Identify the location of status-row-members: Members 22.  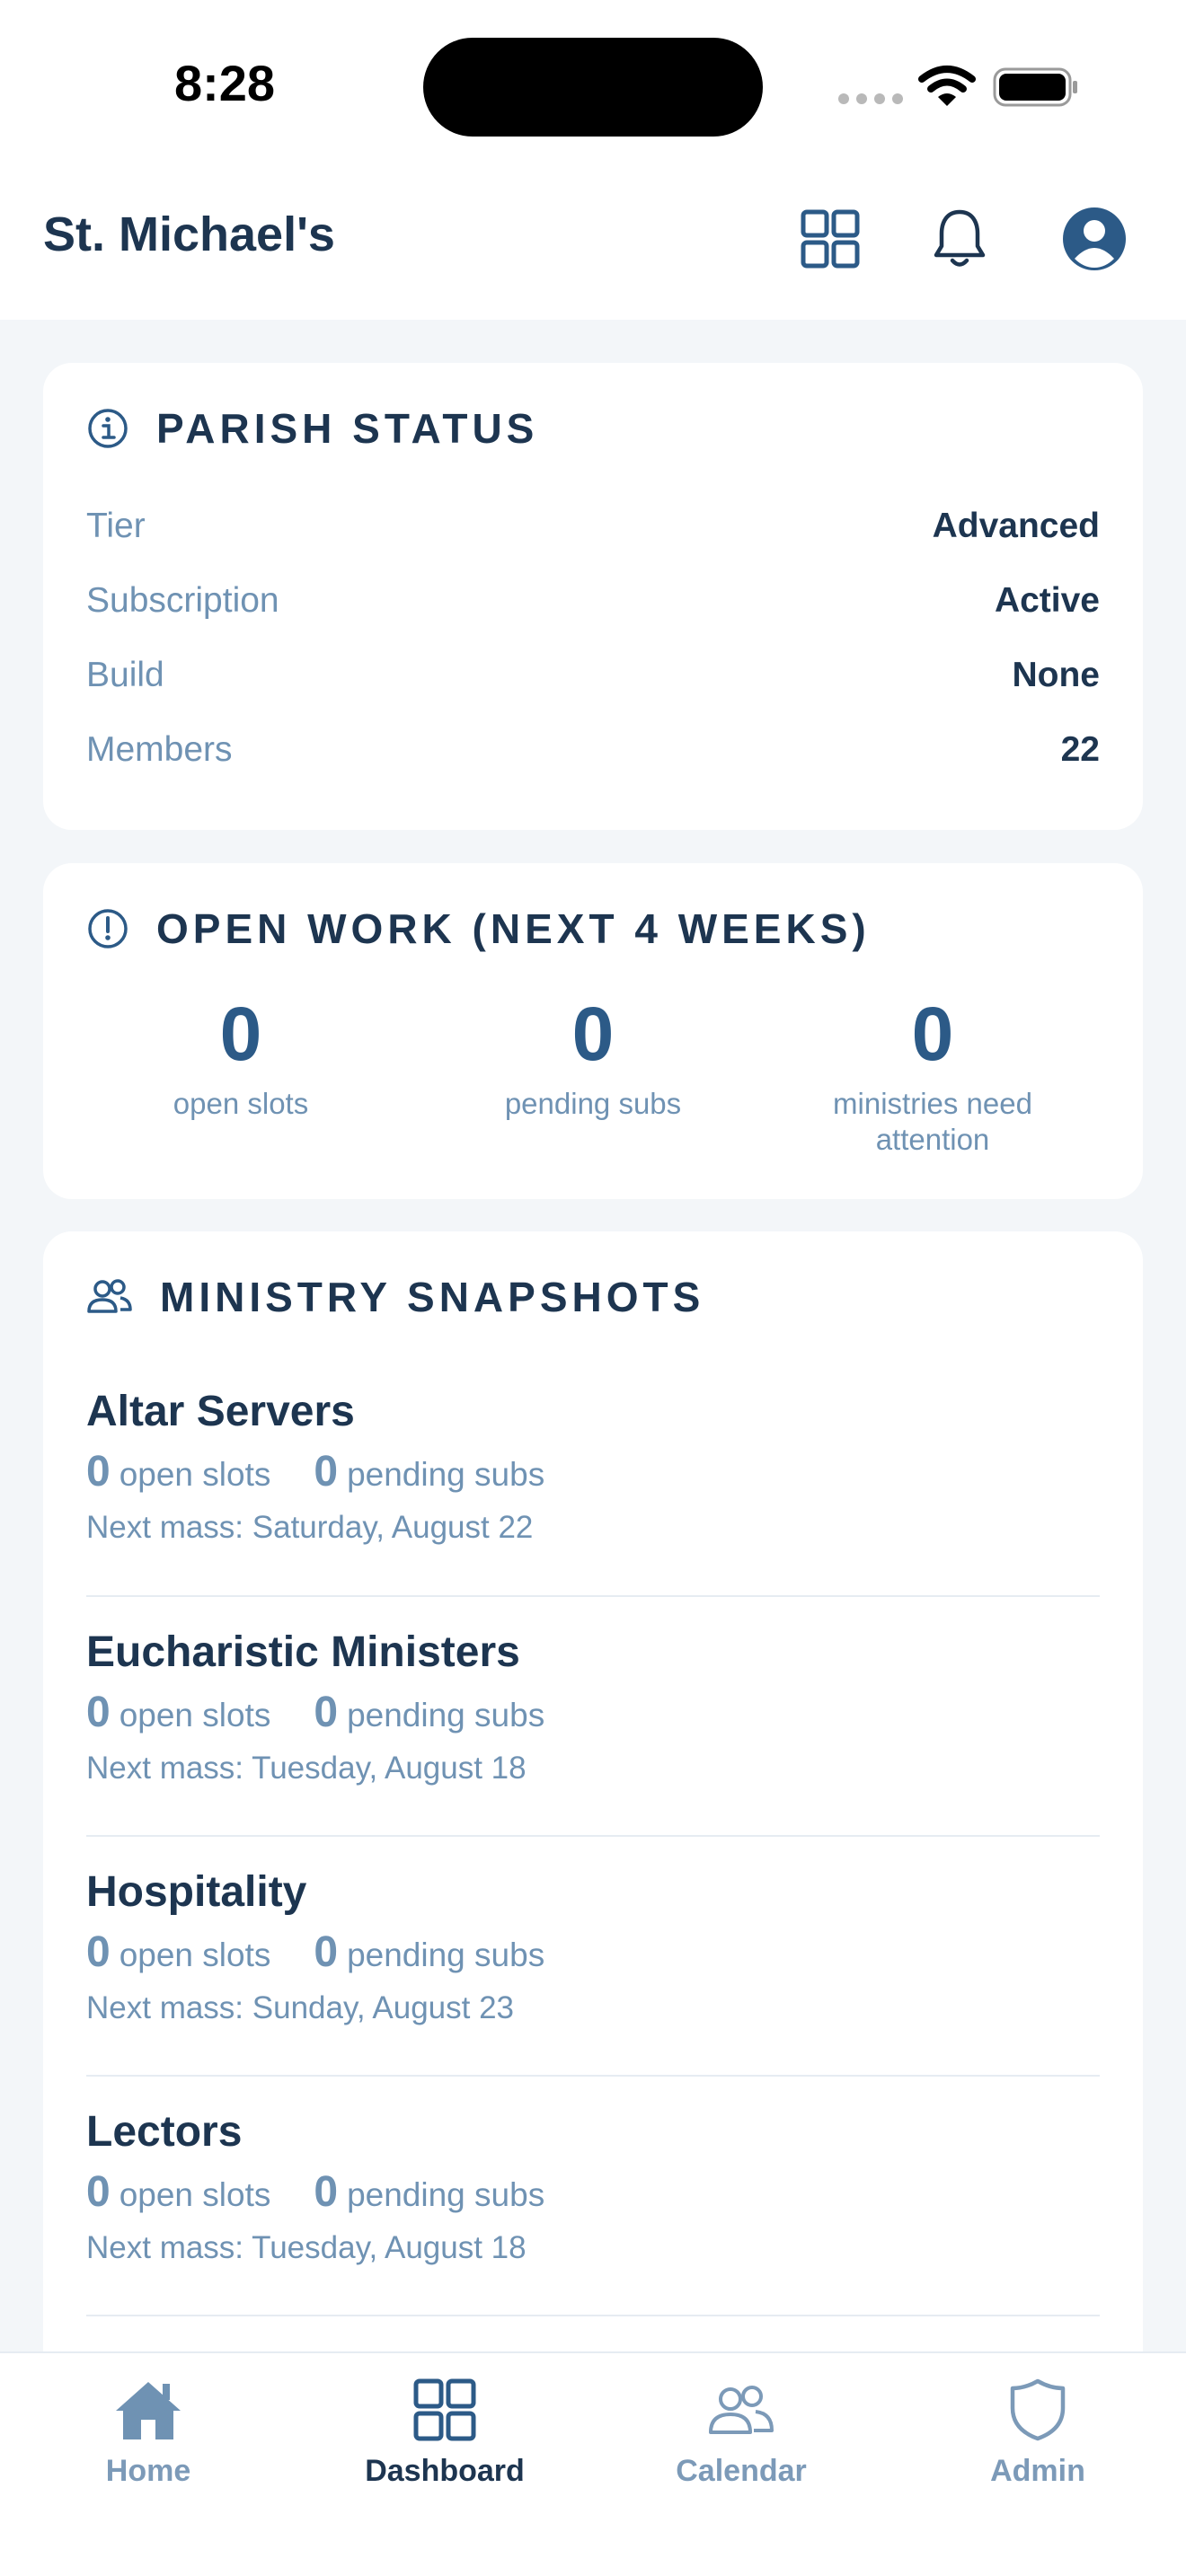
(593, 750).